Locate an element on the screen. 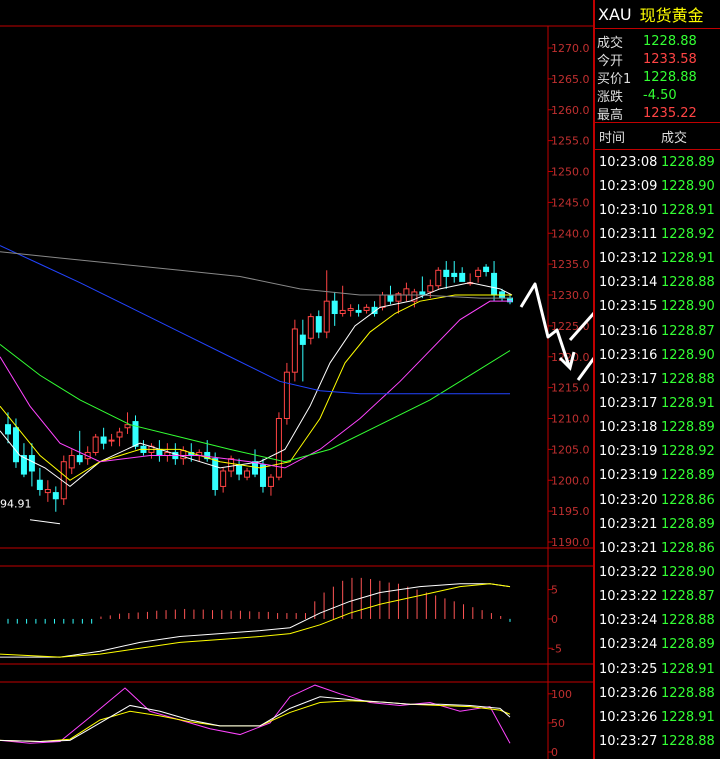 This screenshot has width=720, height=759. symbol-header: XAU 现货黄金 is located at coordinates (657, 14).